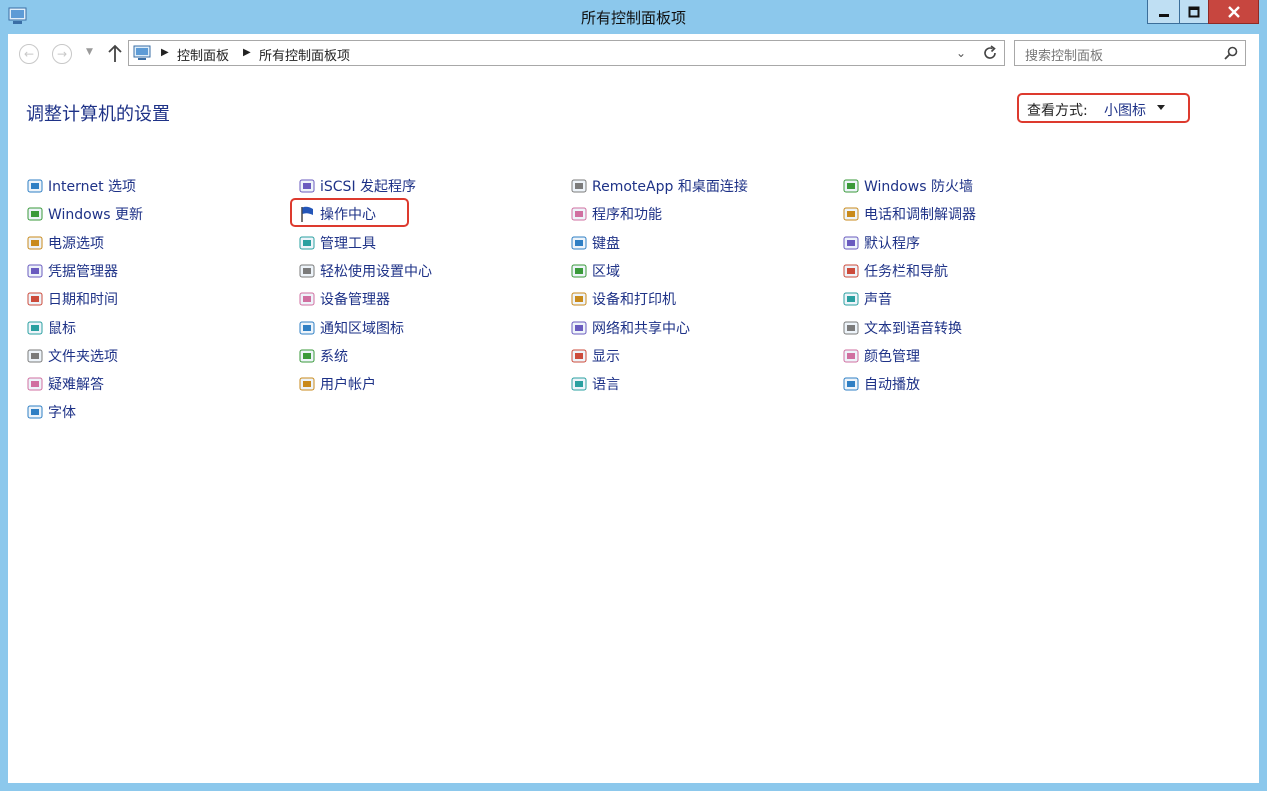 Image resolution: width=1267 pixels, height=791 pixels. I want to click on control-panel-item: 用户帐户, so click(337, 384).